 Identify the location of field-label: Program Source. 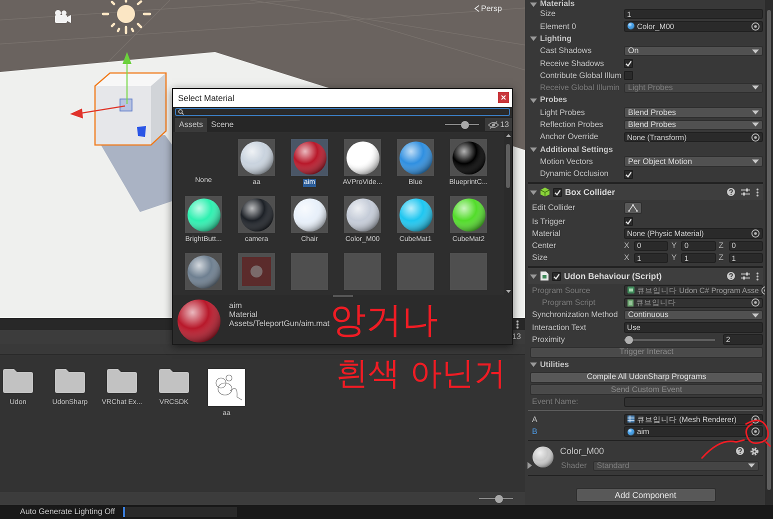
(561, 291).